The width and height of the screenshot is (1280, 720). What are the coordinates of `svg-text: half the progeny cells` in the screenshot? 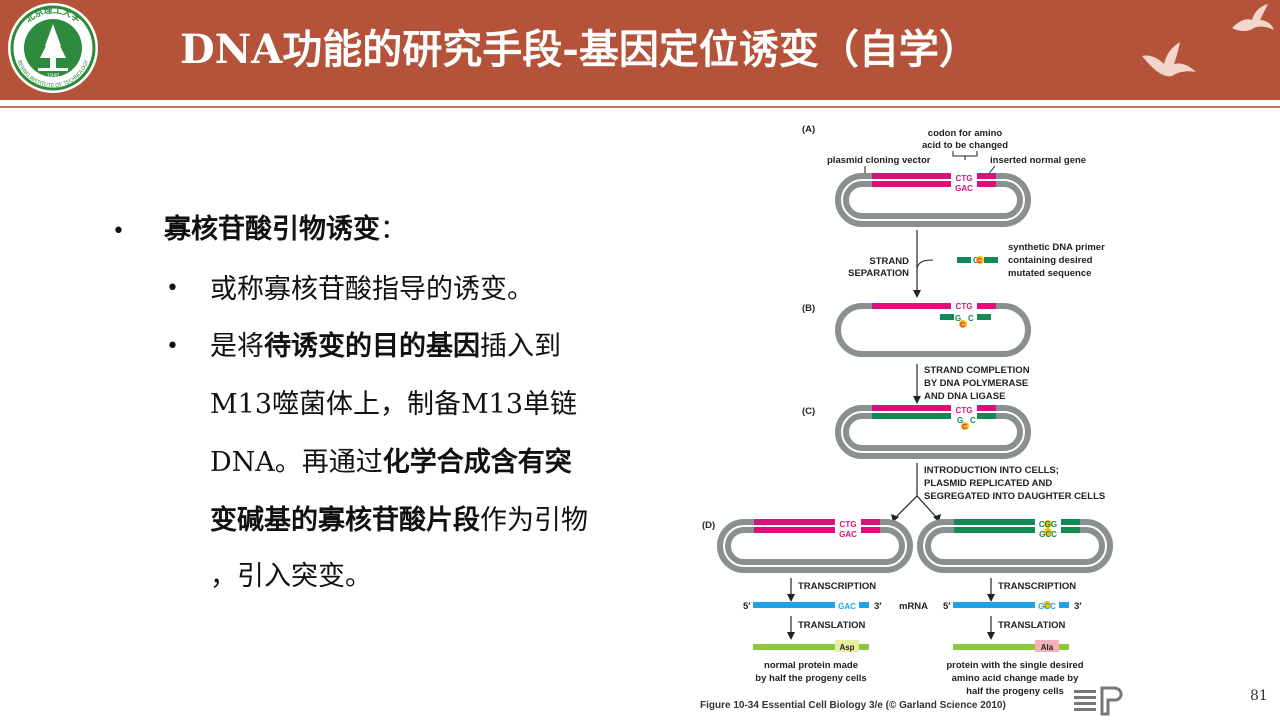 It's located at (1015, 691).